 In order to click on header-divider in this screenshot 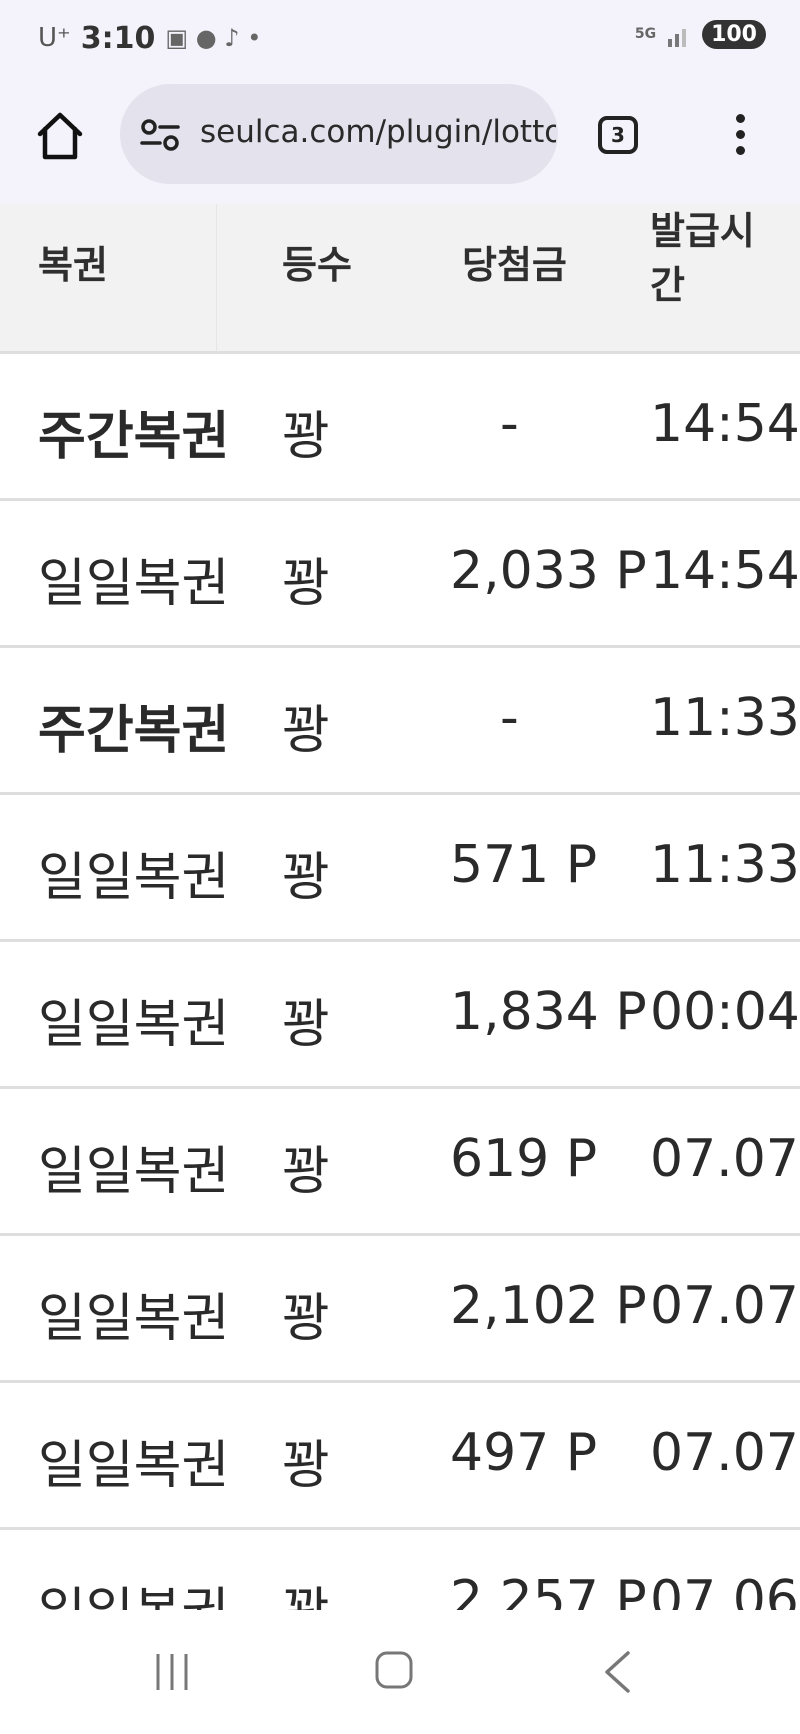, I will do `click(216, 277)`.